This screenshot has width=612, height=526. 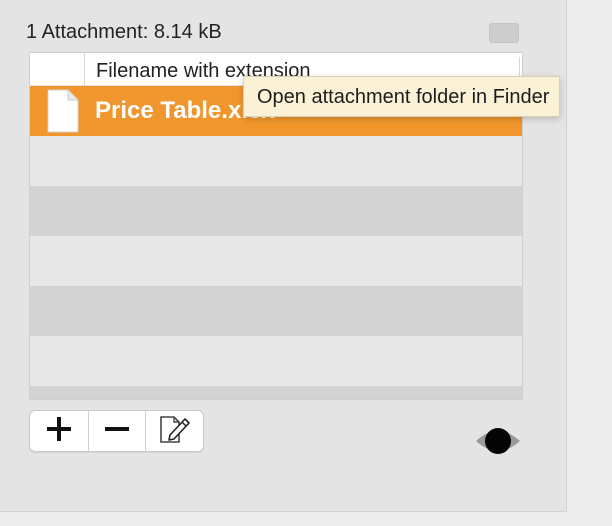 I want to click on edit-document-icon, so click(x=175, y=431).